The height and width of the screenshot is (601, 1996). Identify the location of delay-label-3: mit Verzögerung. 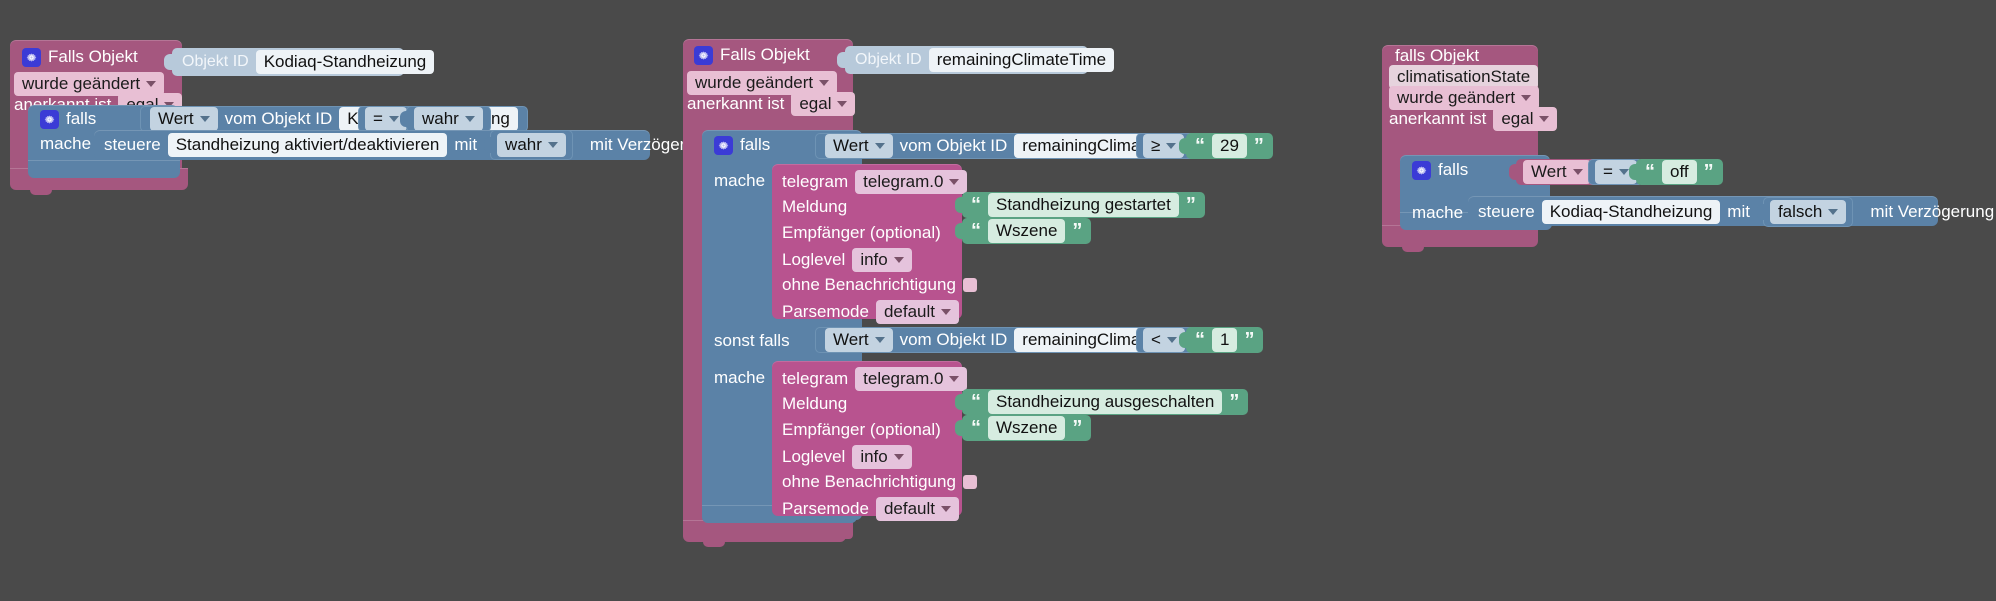
(1932, 211).